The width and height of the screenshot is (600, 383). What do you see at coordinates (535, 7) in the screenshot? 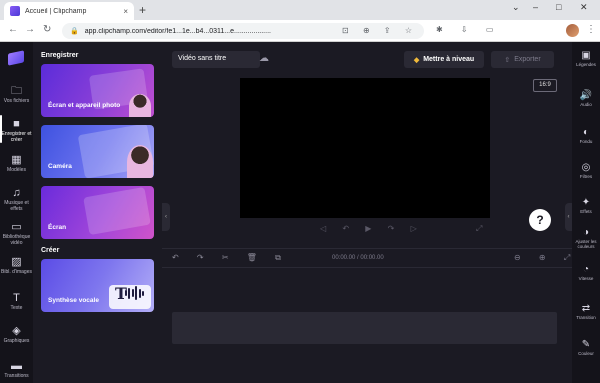
I see `minimize-button: –` at bounding box center [535, 7].